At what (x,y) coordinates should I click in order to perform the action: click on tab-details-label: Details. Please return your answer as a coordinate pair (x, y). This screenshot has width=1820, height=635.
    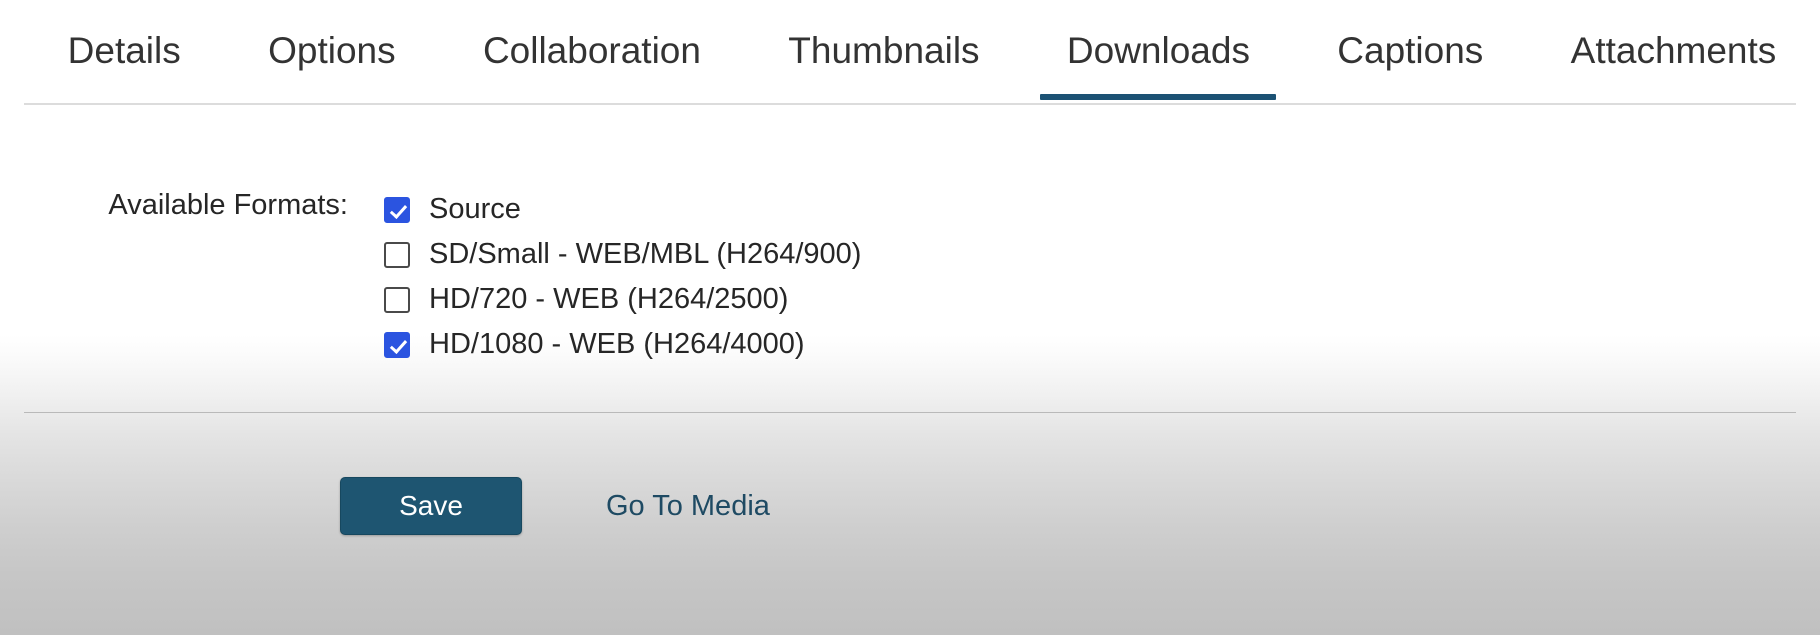
    Looking at the image, I should click on (124, 50).